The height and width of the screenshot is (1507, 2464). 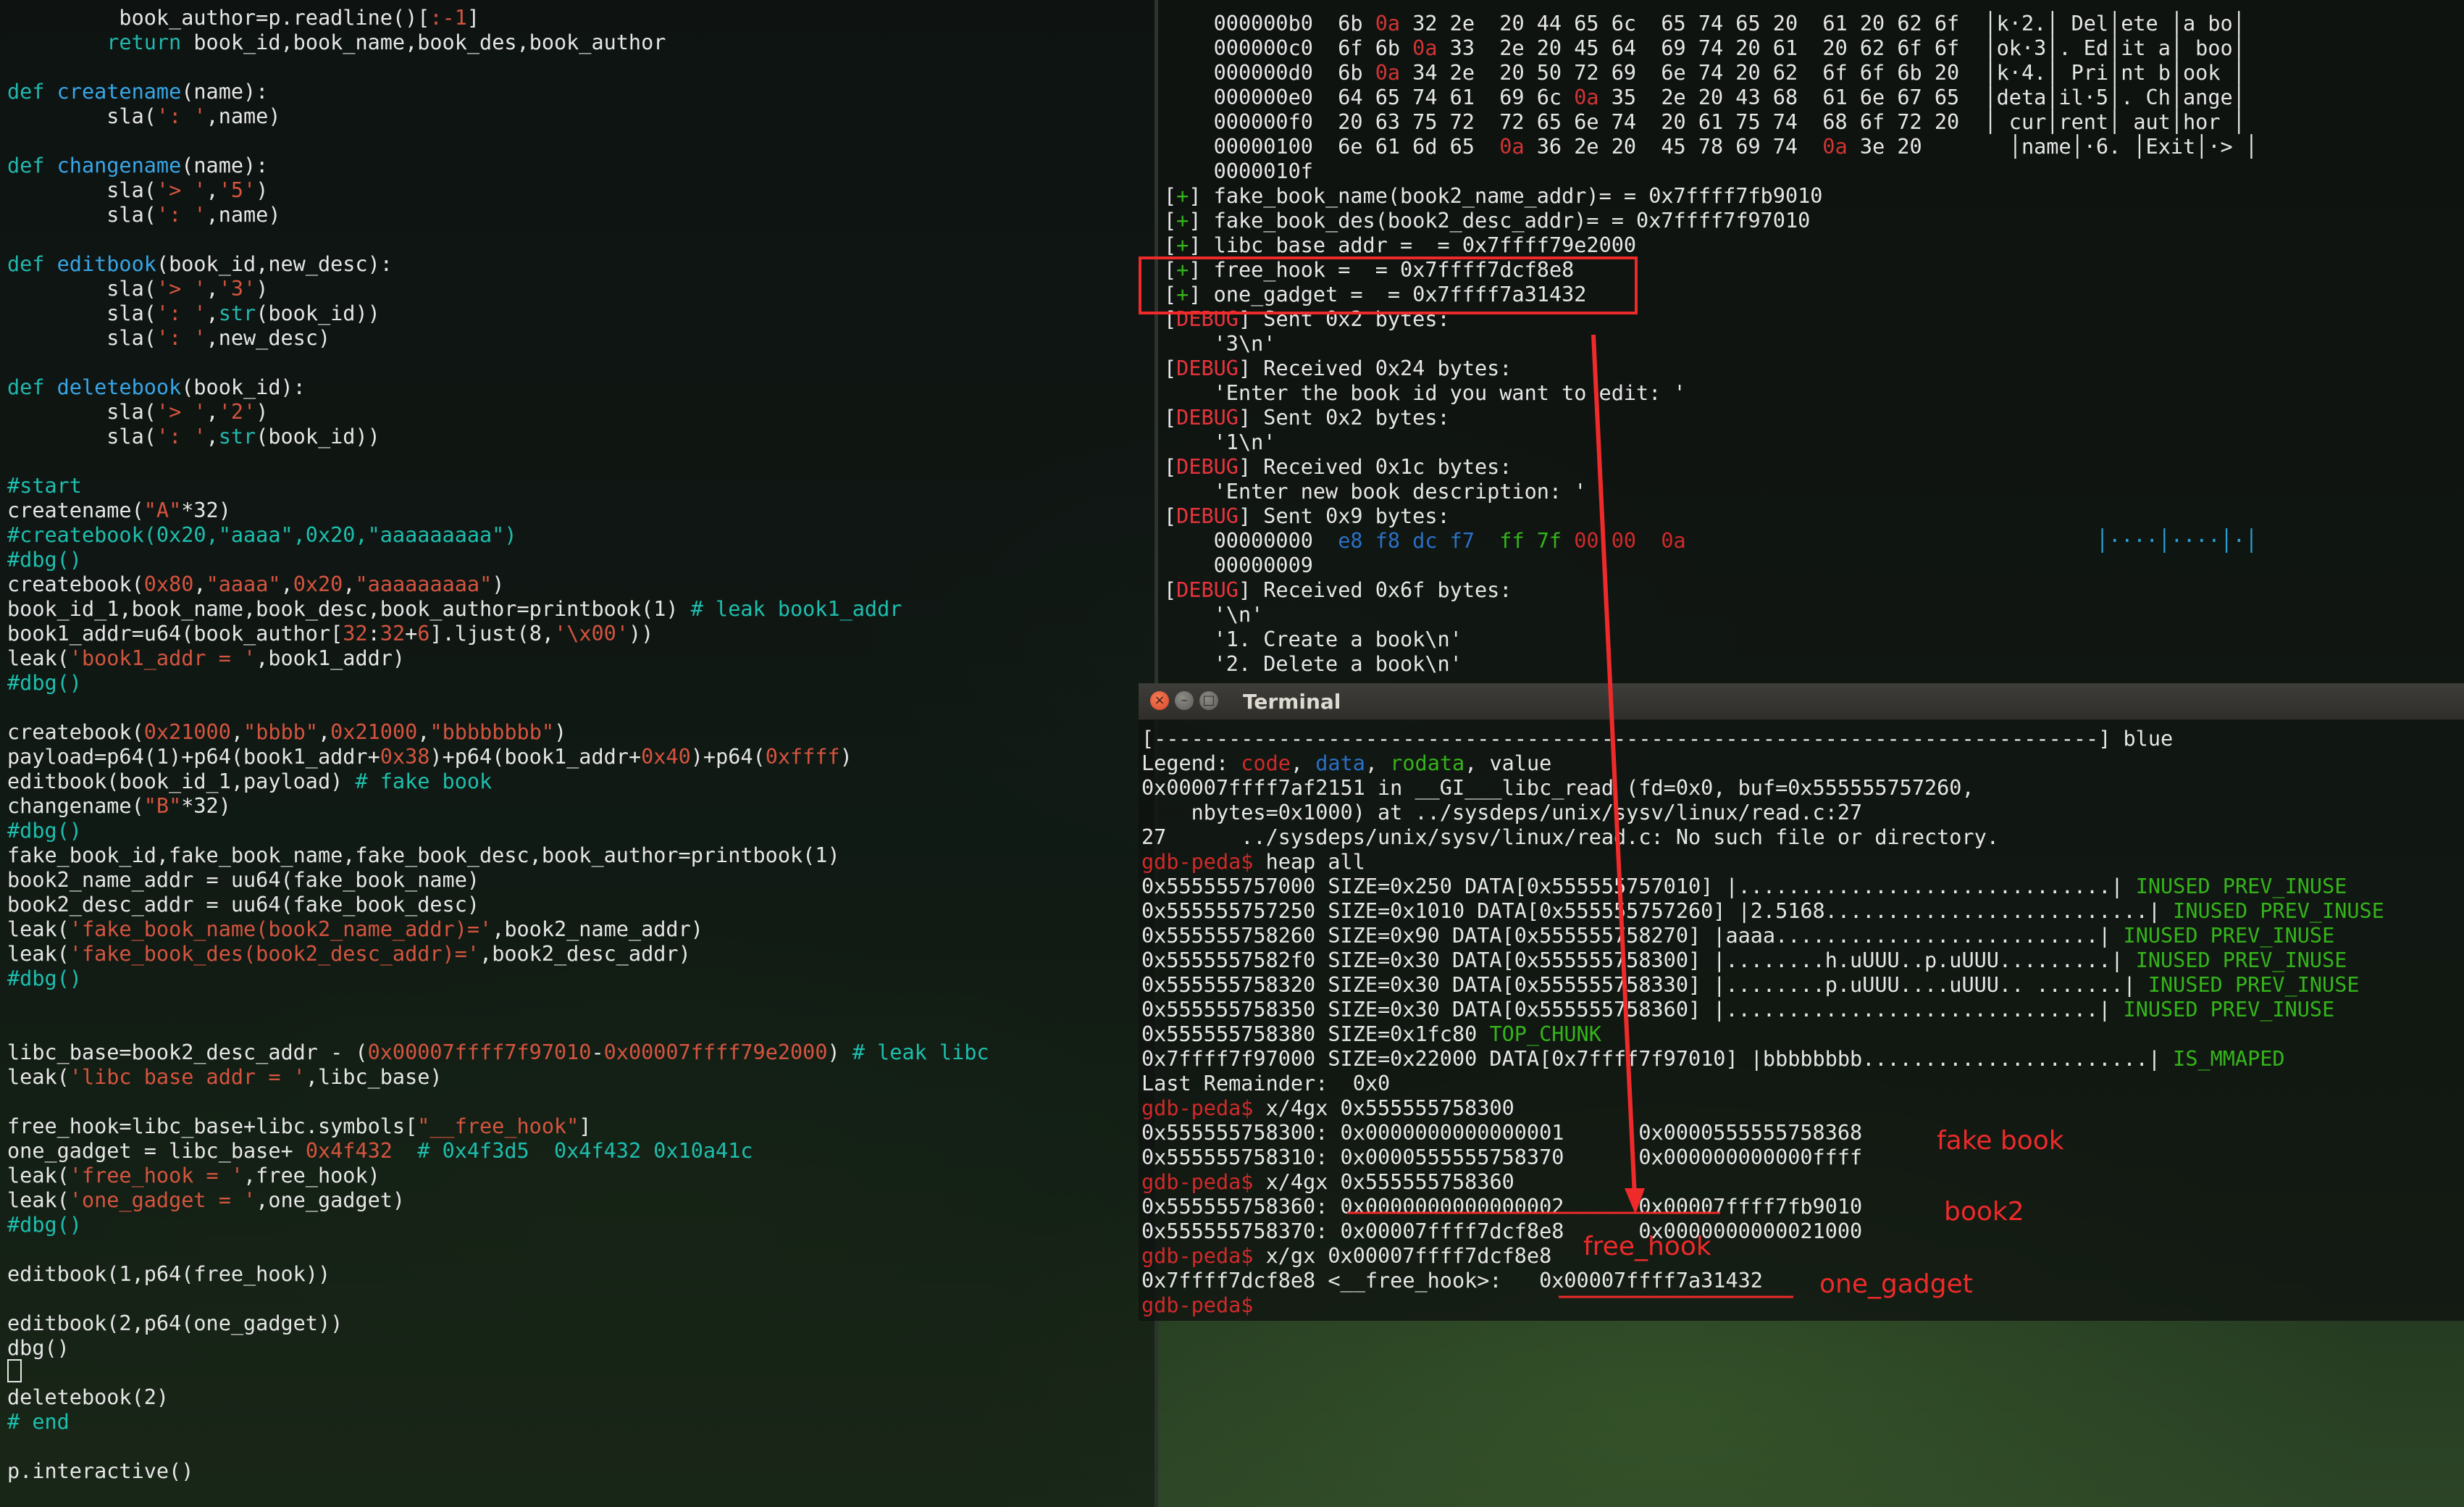 I want to click on annotation-book2: book2, so click(x=1984, y=1212).